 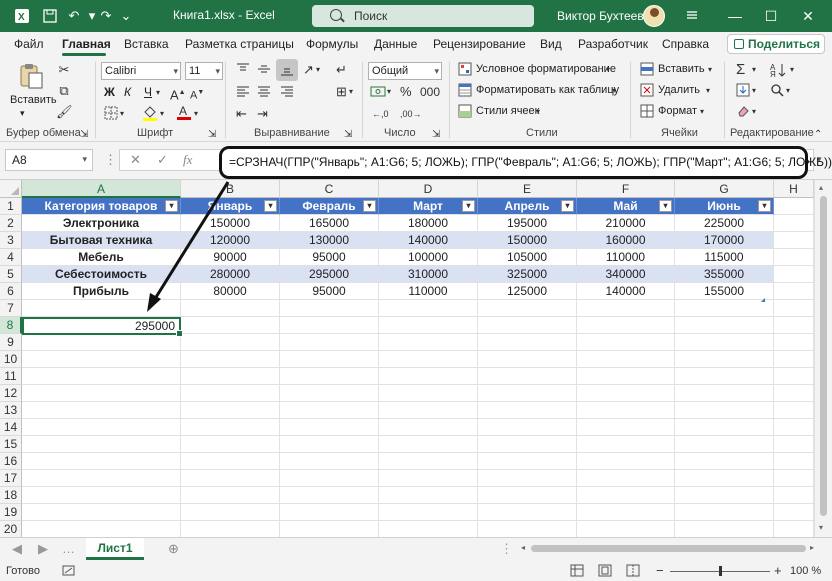 What do you see at coordinates (724, 189) in the screenshot?
I see `column-header-g: G` at bounding box center [724, 189].